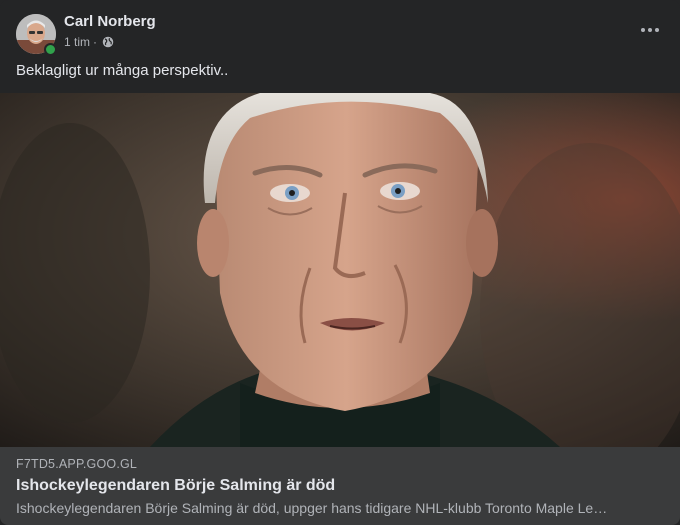  I want to click on online-status-indicator, so click(50, 49).